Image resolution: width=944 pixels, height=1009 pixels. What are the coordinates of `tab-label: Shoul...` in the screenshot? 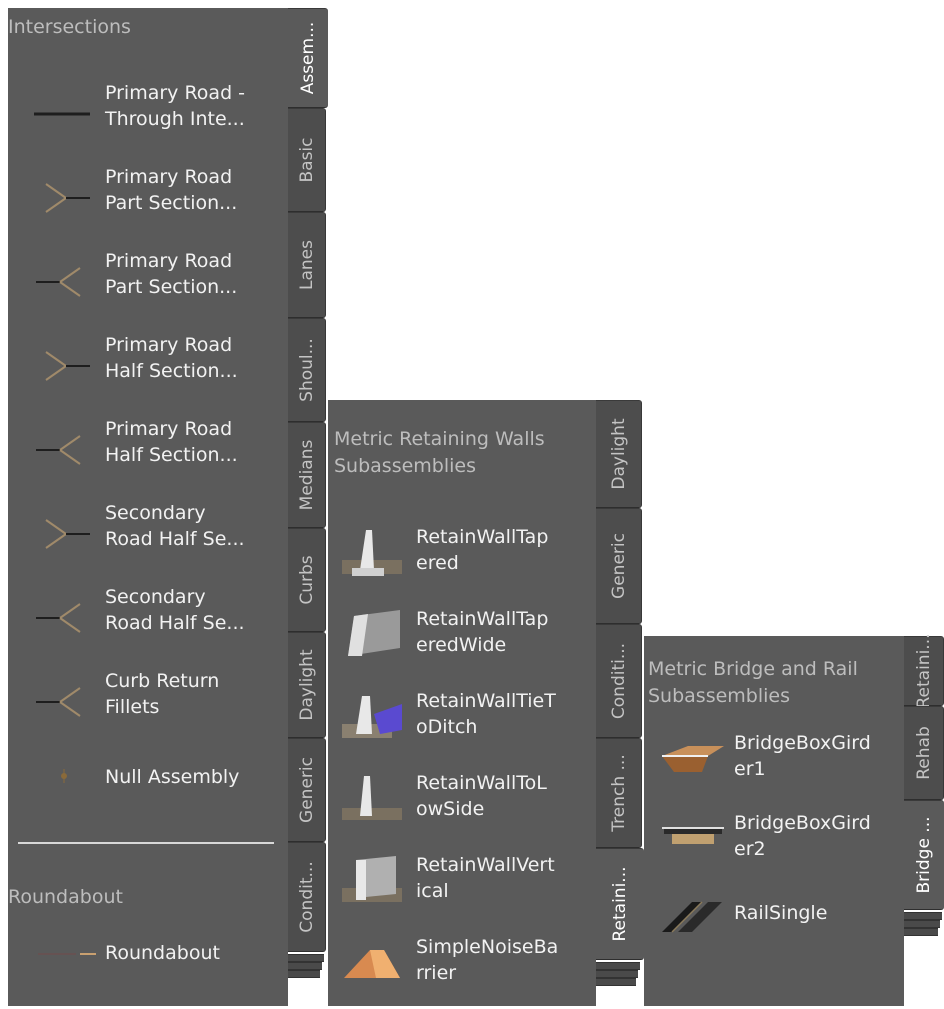 It's located at (306, 370).